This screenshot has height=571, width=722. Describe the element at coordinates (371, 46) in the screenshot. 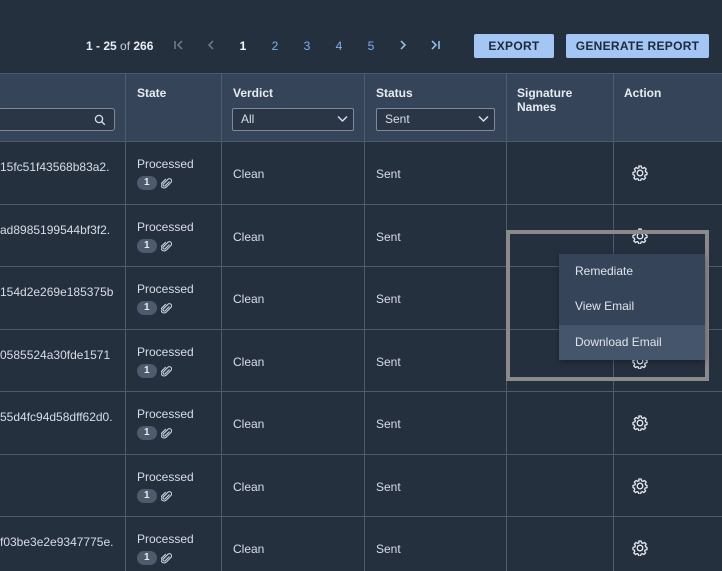

I see `page-5: 5` at that location.